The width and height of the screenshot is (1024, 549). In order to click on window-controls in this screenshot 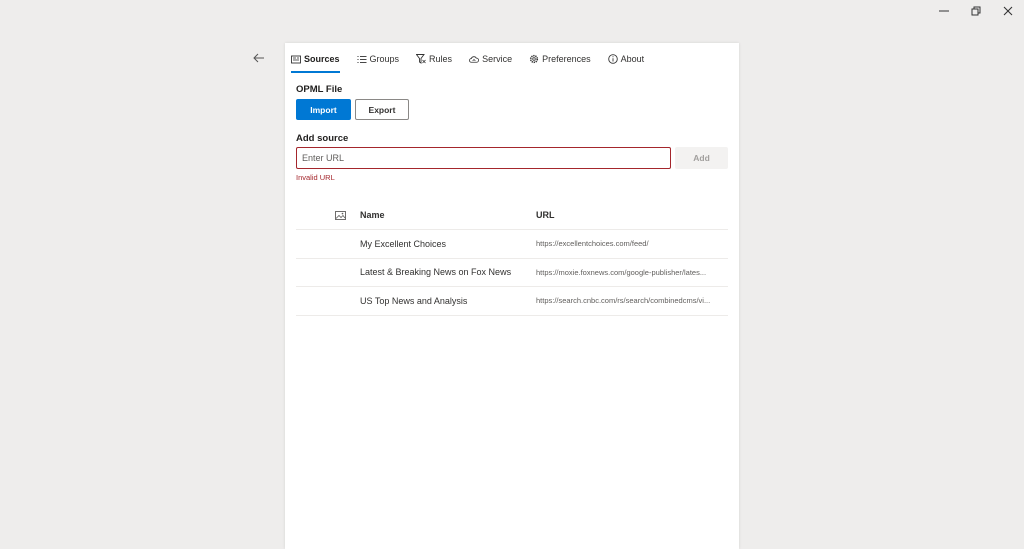, I will do `click(976, 11)`.